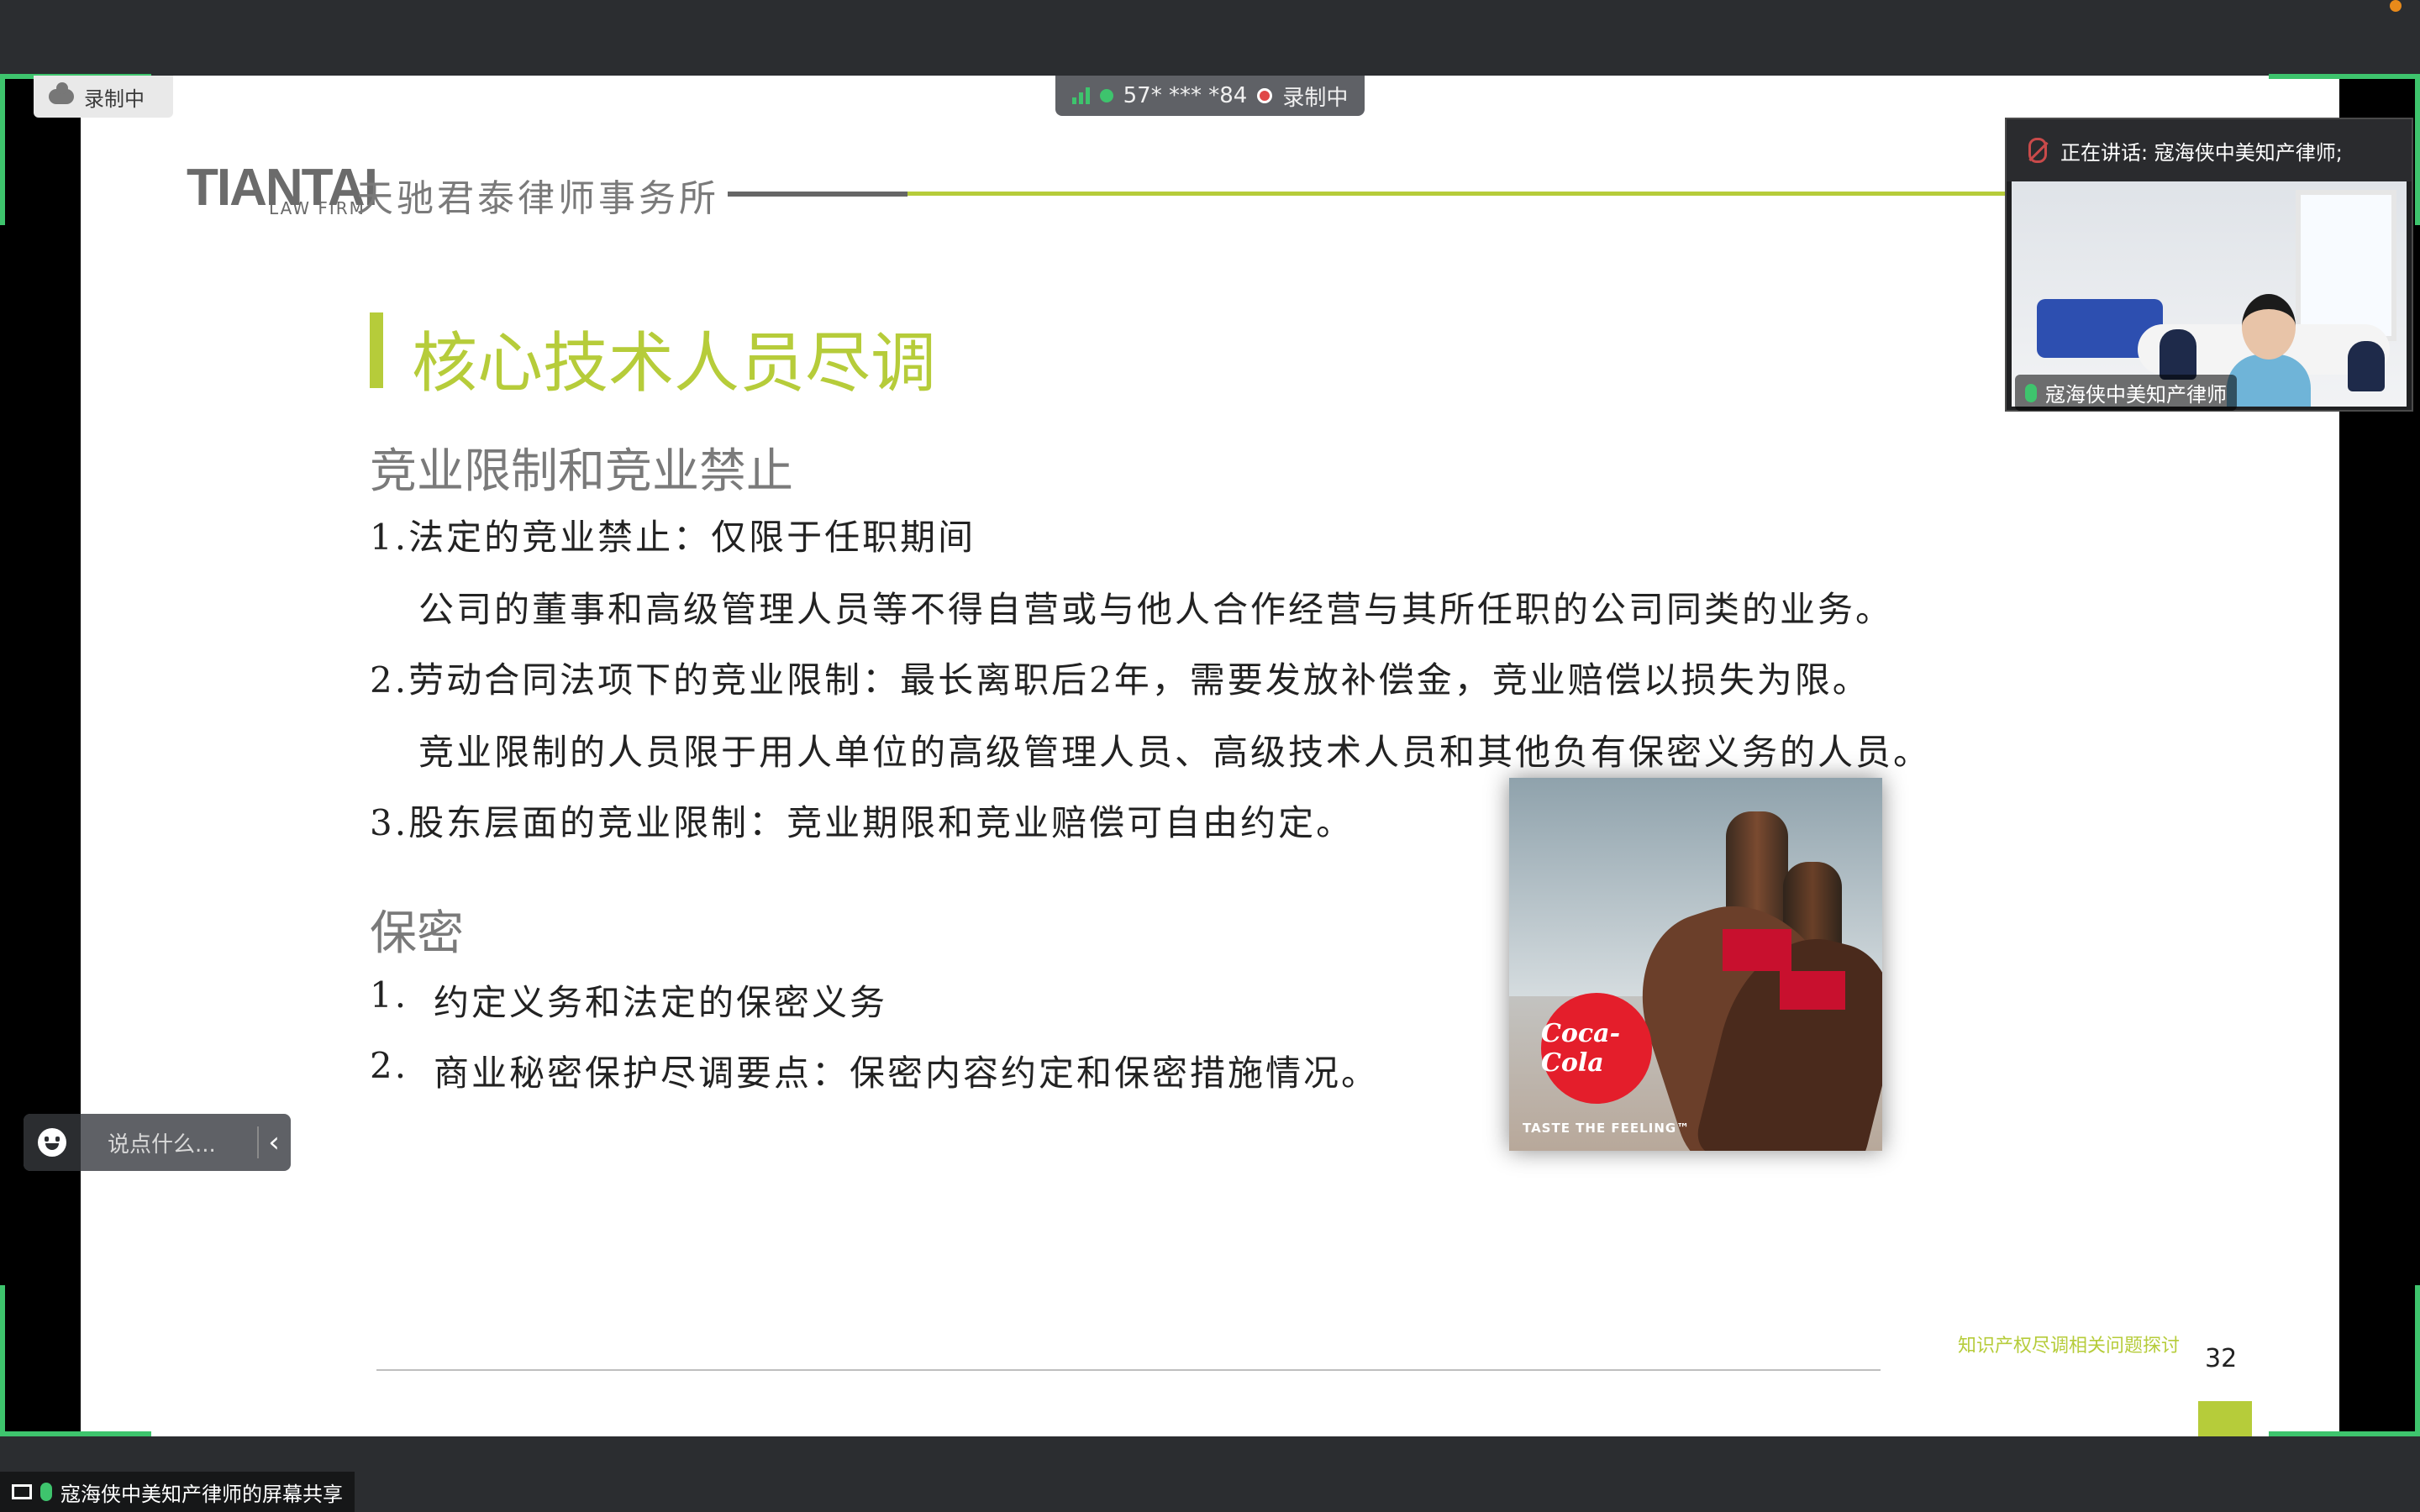 This screenshot has width=2420, height=1512. What do you see at coordinates (1185, 95) in the screenshot?
I see `meeting-id: 57* *** *84` at bounding box center [1185, 95].